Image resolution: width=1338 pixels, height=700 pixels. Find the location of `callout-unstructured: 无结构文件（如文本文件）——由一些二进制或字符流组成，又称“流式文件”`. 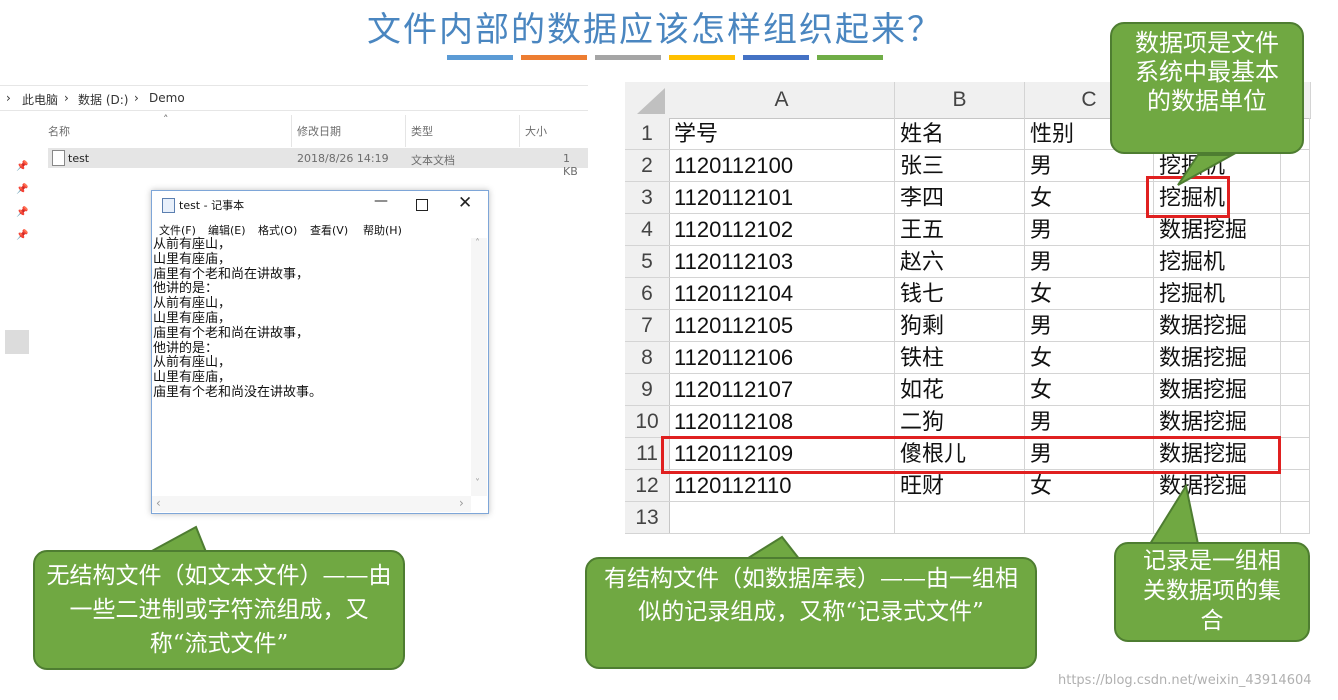

callout-unstructured: 无结构文件（如文本文件）——由一些二进制或字符流组成，又称“流式文件” is located at coordinates (219, 610).